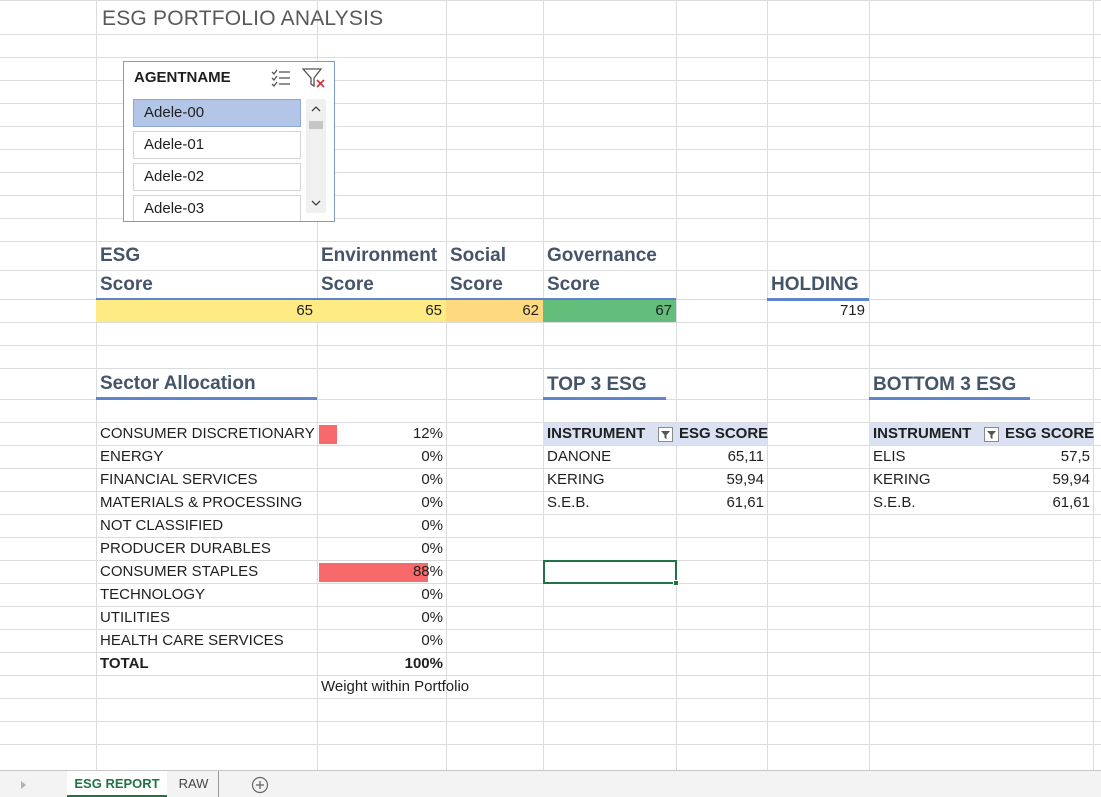 This screenshot has width=1101, height=797. What do you see at coordinates (609, 311) in the screenshot?
I see `governance-score-value: 67` at bounding box center [609, 311].